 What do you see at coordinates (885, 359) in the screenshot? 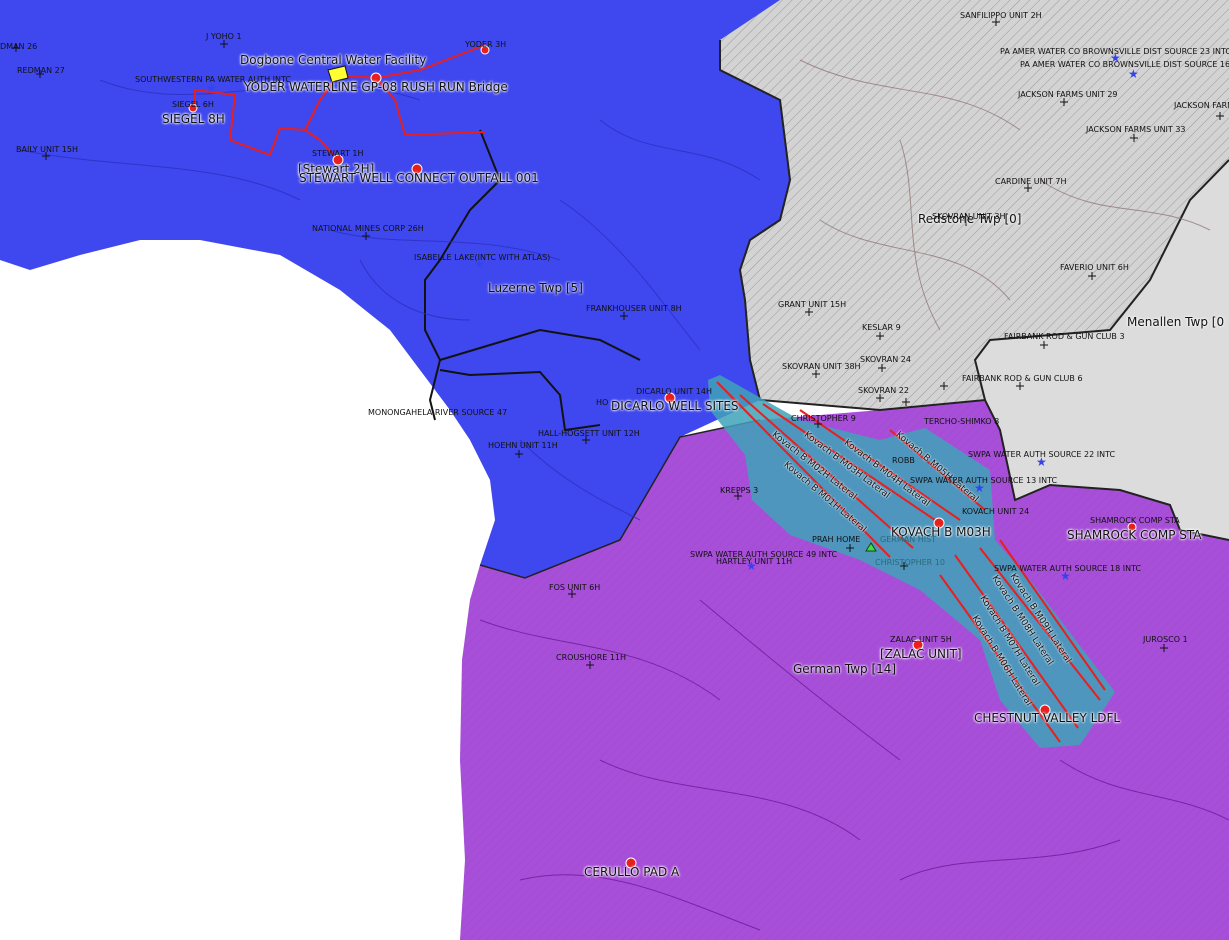
I see `well-label: SKOVRAN 24` at bounding box center [885, 359].